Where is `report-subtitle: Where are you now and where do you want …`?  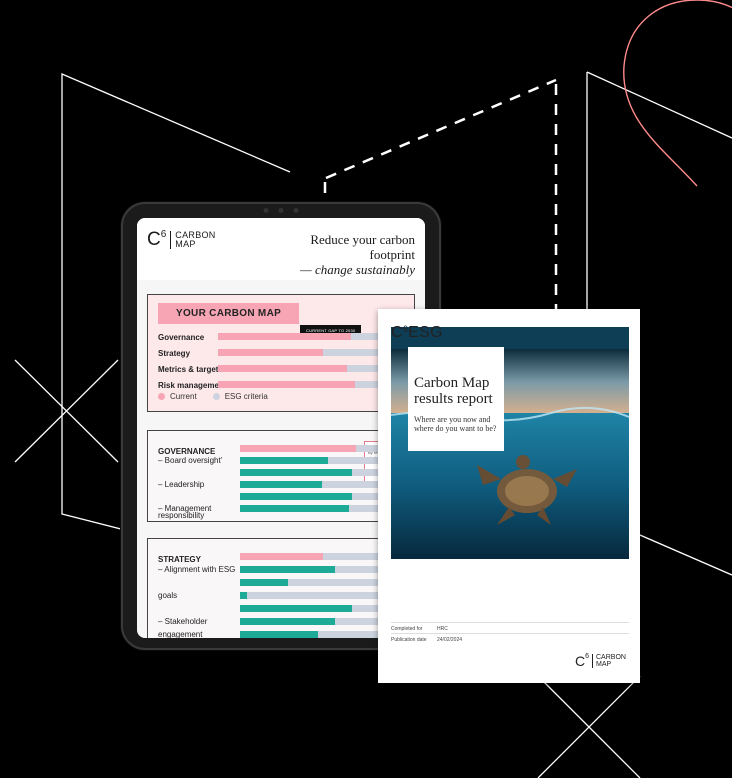 report-subtitle: Where are you now and where do you want … is located at coordinates (455, 424).